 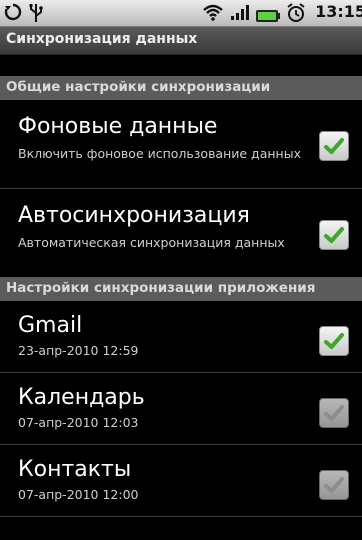 I want to click on signal-icon, so click(x=240, y=14).